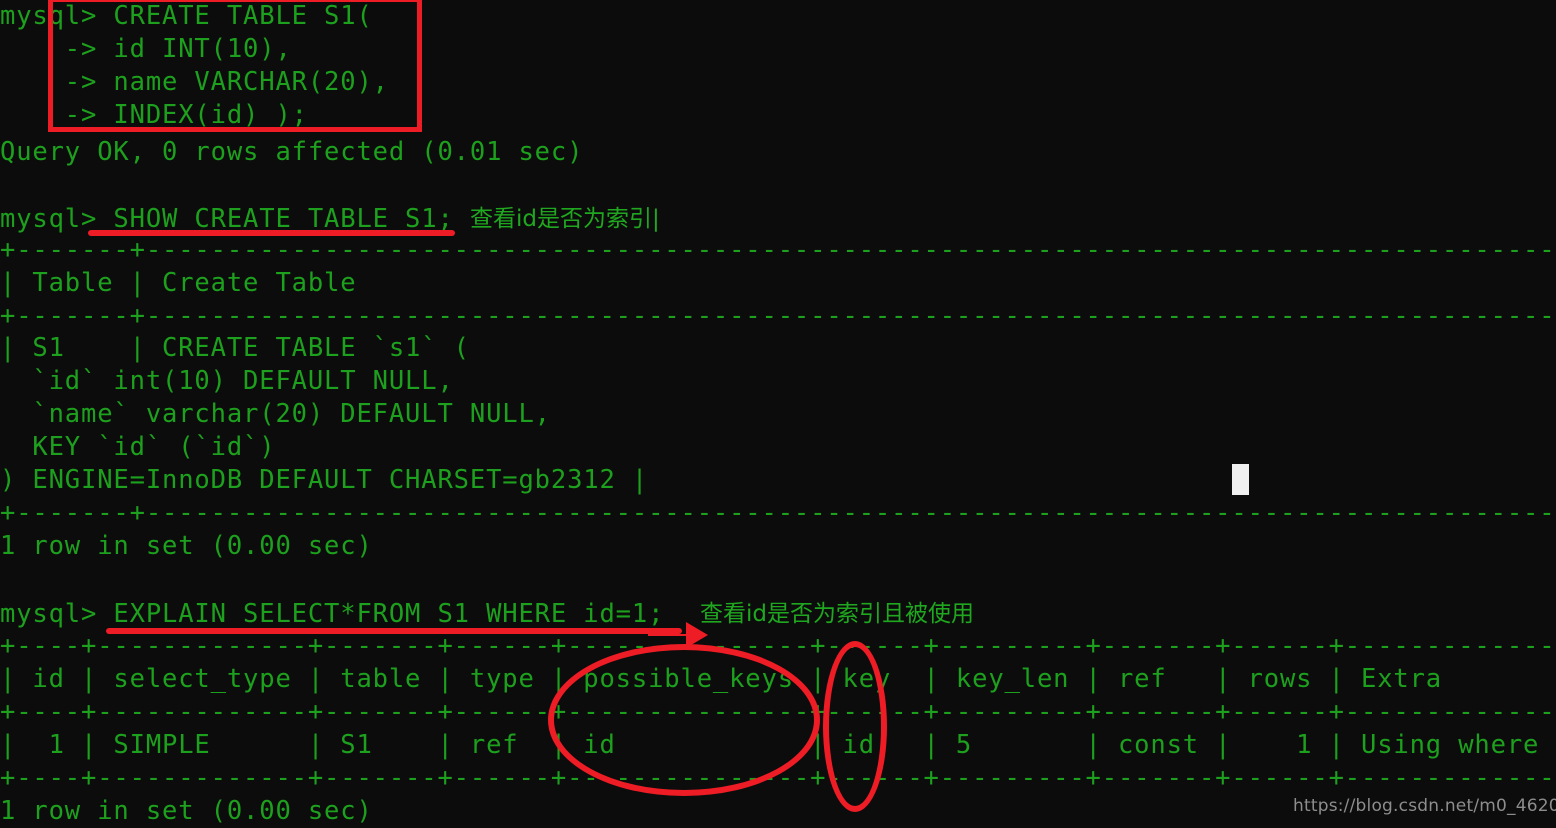 The width and height of the screenshot is (1556, 828). I want to click on terminal-line-create-col-name: -> name VARCHAR(20),, so click(194, 82).